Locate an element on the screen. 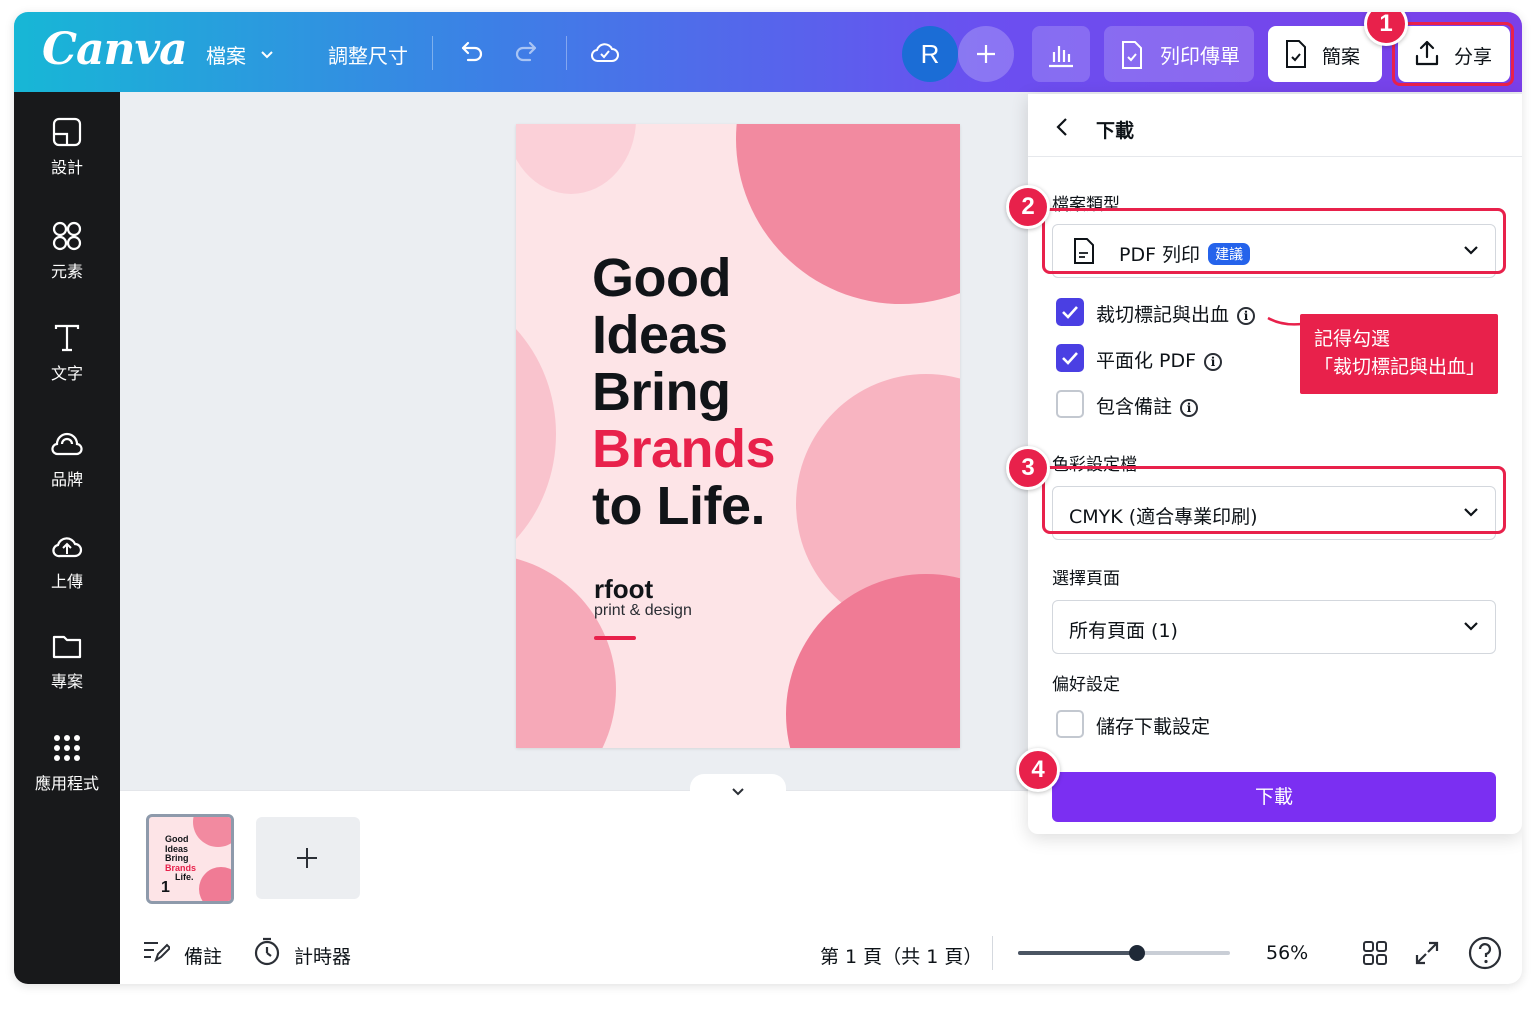 The width and height of the screenshot is (1536, 1024). pages-value: 所有頁面 (1) is located at coordinates (1123, 631).